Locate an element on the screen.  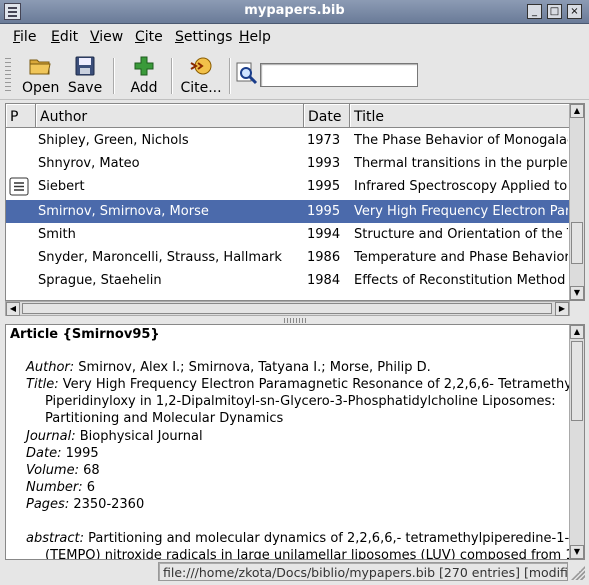
window-title: mypapers.bib is located at coordinates (294, 10).